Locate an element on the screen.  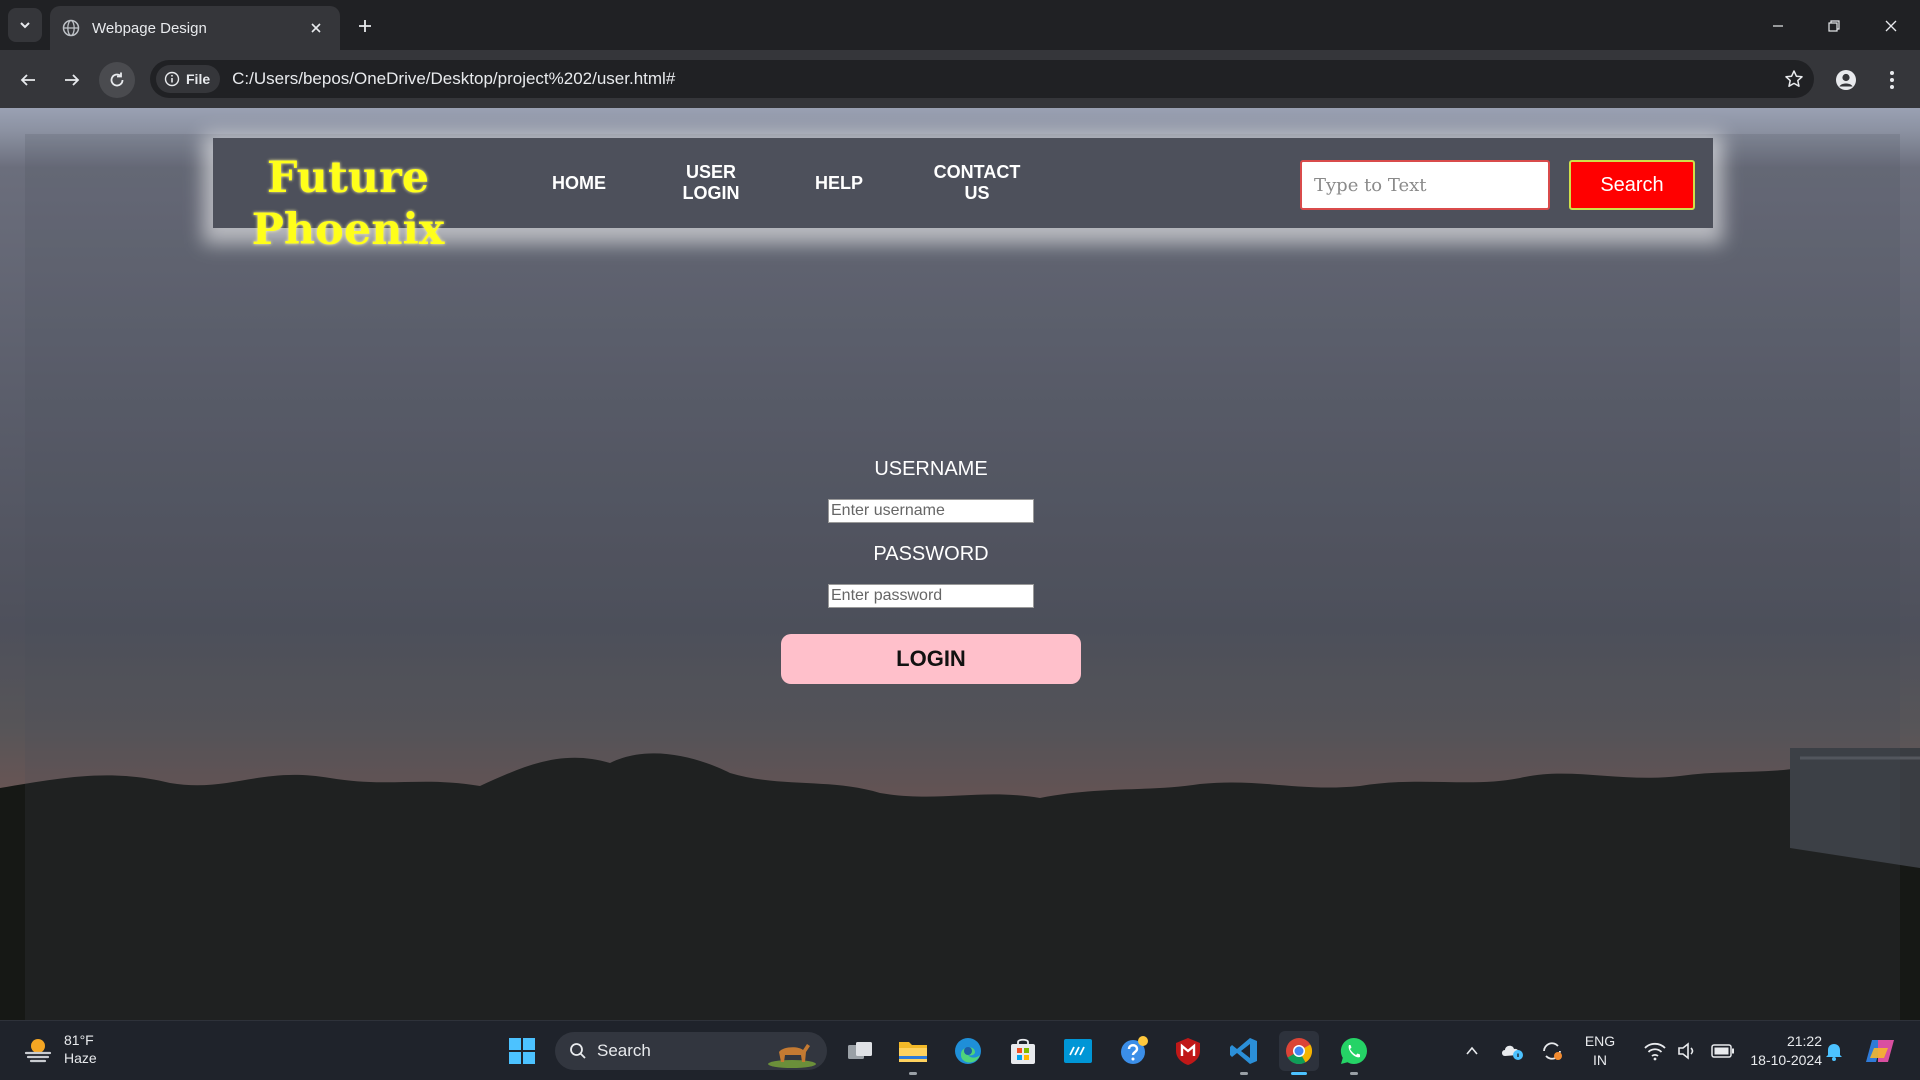
chevron-up-icon is located at coordinates (1472, 1050).